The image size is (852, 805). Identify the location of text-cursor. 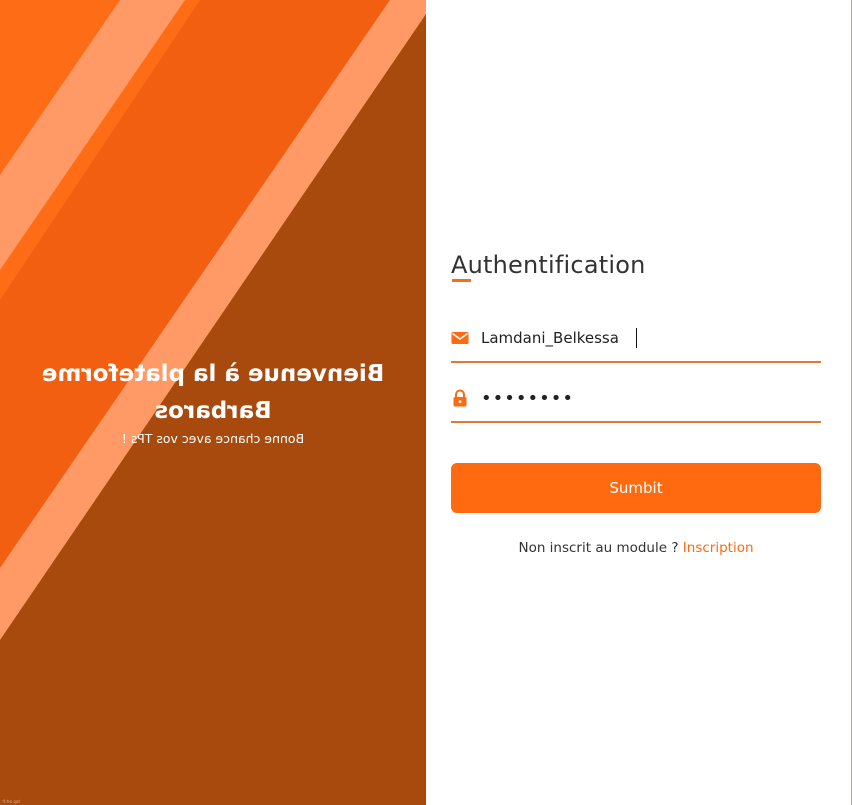
(636, 338).